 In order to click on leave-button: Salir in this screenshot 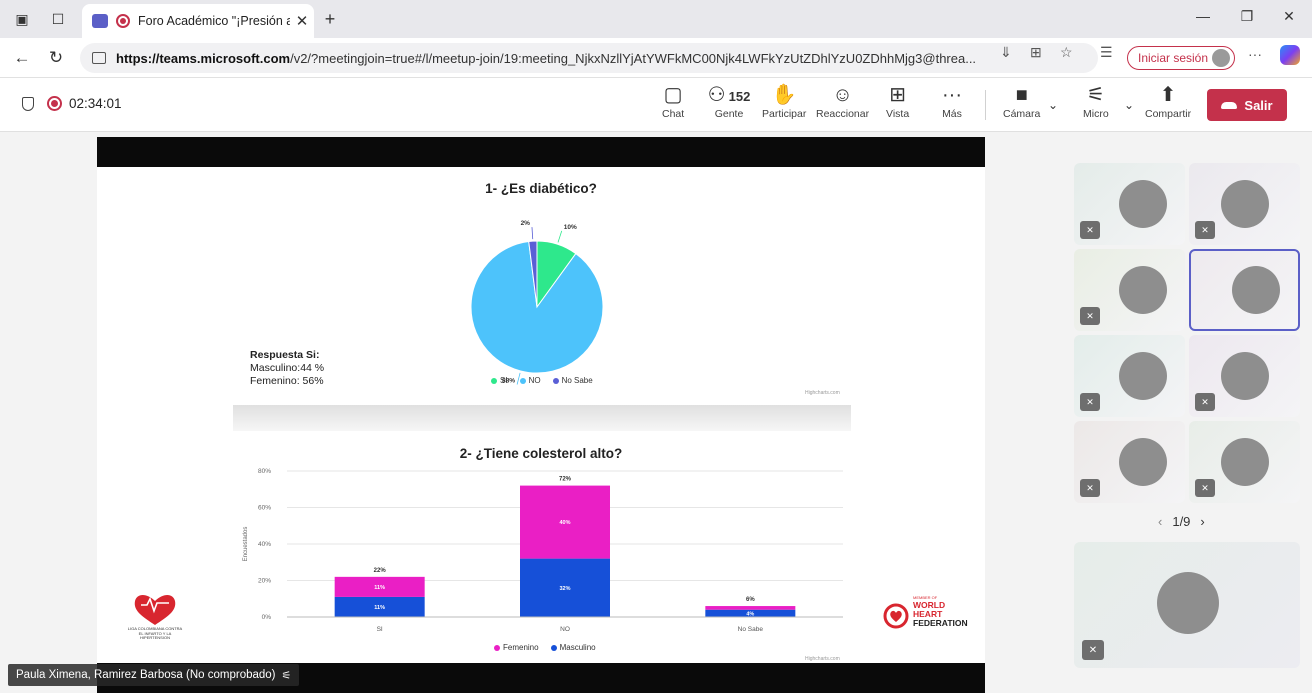, I will do `click(1247, 105)`.